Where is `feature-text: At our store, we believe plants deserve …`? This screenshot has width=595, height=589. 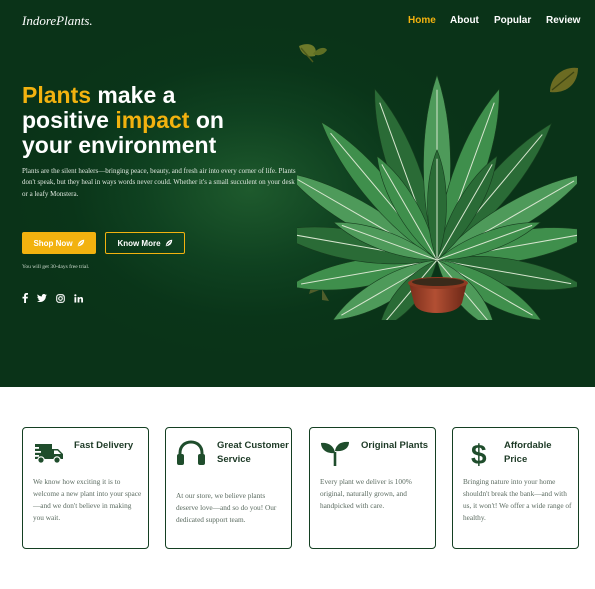 feature-text: At our store, we believe plants deserve … is located at coordinates (226, 507).